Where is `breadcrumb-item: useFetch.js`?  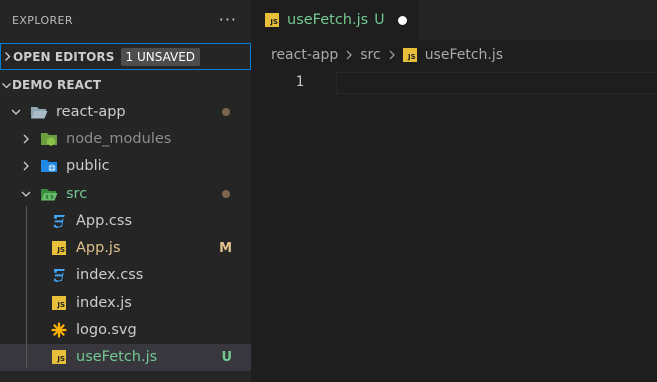 breadcrumb-item: useFetch.js is located at coordinates (464, 55).